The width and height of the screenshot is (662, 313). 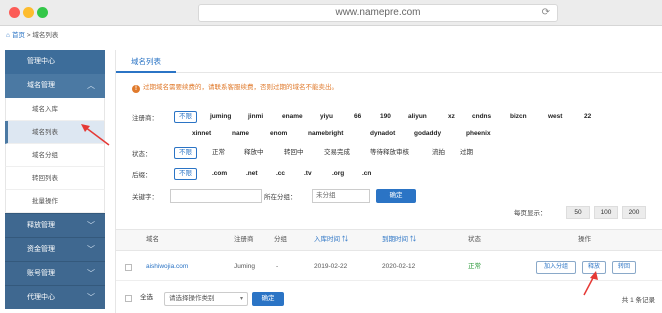 What do you see at coordinates (308, 174) in the screenshot?
I see `suffix-option: .tv` at bounding box center [308, 174].